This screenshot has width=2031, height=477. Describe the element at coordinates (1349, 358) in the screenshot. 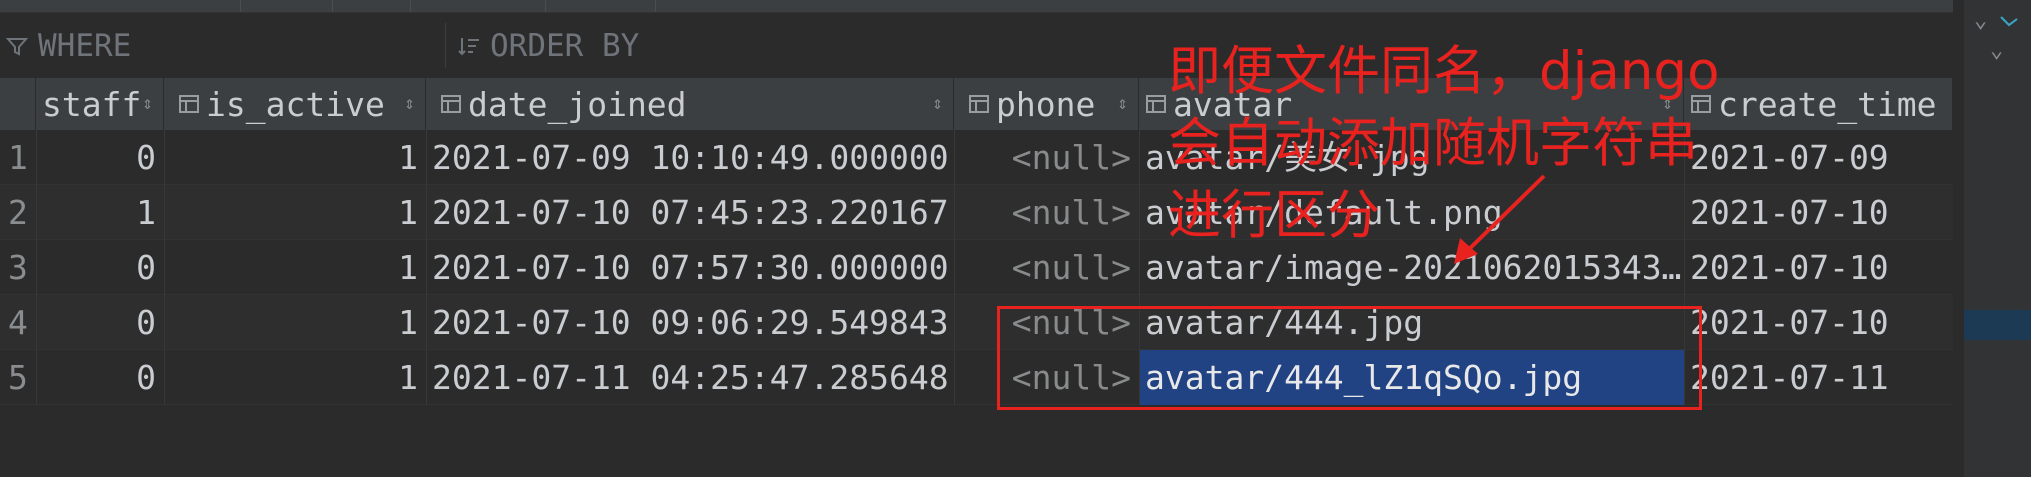

I see `annotation-highlight-box` at that location.